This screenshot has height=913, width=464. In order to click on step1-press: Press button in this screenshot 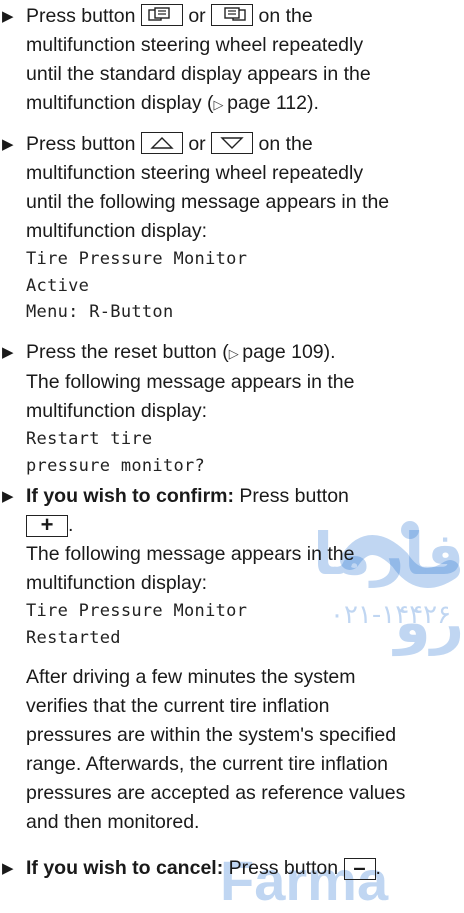, I will do `click(81, 16)`.